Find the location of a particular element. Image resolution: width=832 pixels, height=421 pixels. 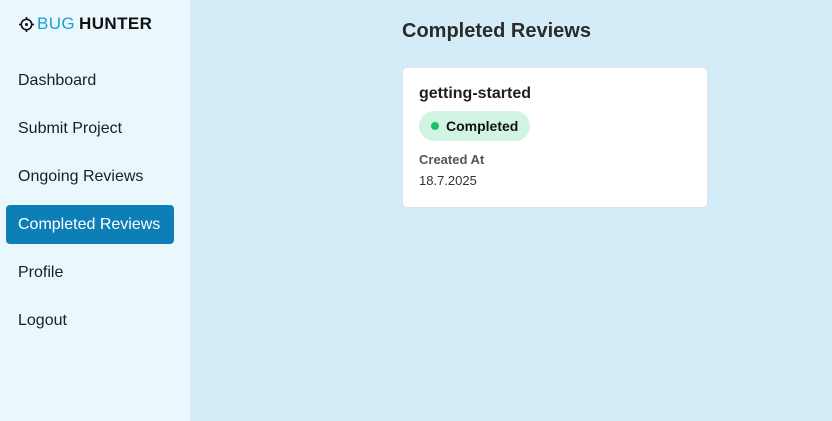

logo-text-bug: BUG is located at coordinates (56, 23).